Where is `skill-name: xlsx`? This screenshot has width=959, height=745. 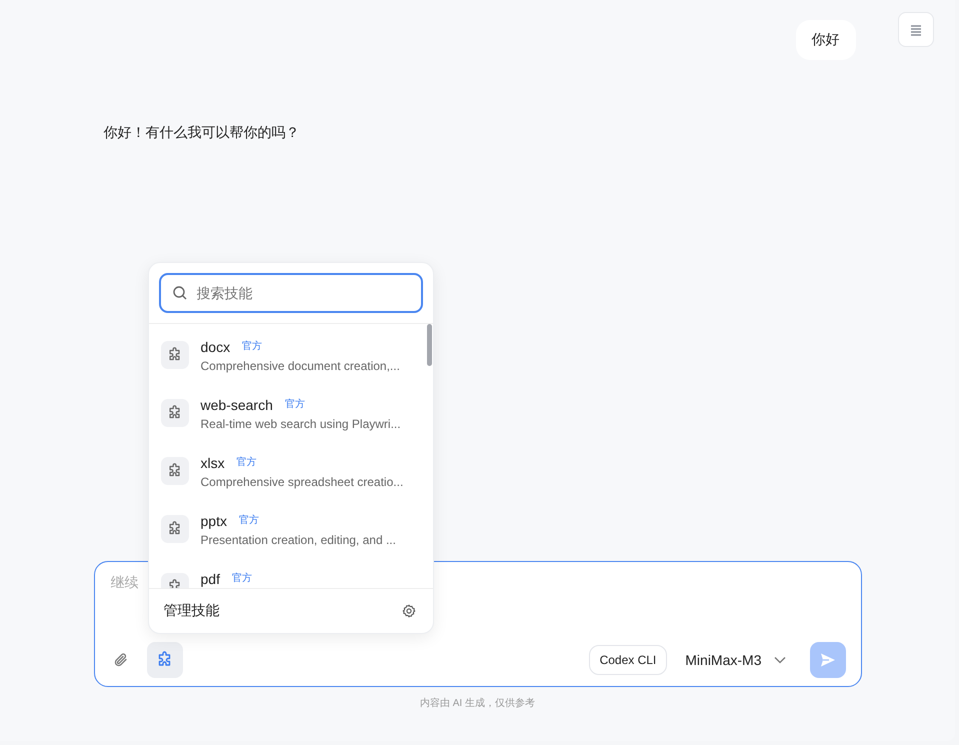
skill-name: xlsx is located at coordinates (212, 463).